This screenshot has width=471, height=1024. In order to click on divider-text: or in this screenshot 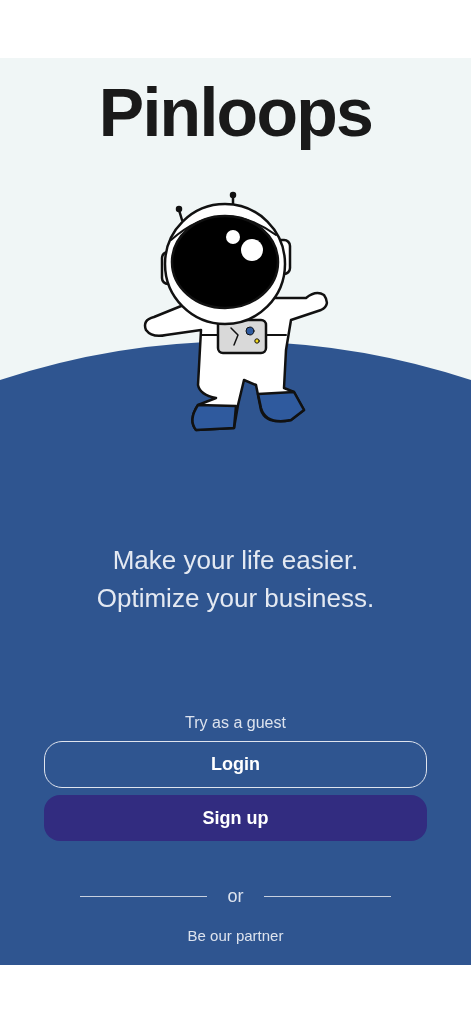, I will do `click(235, 896)`.